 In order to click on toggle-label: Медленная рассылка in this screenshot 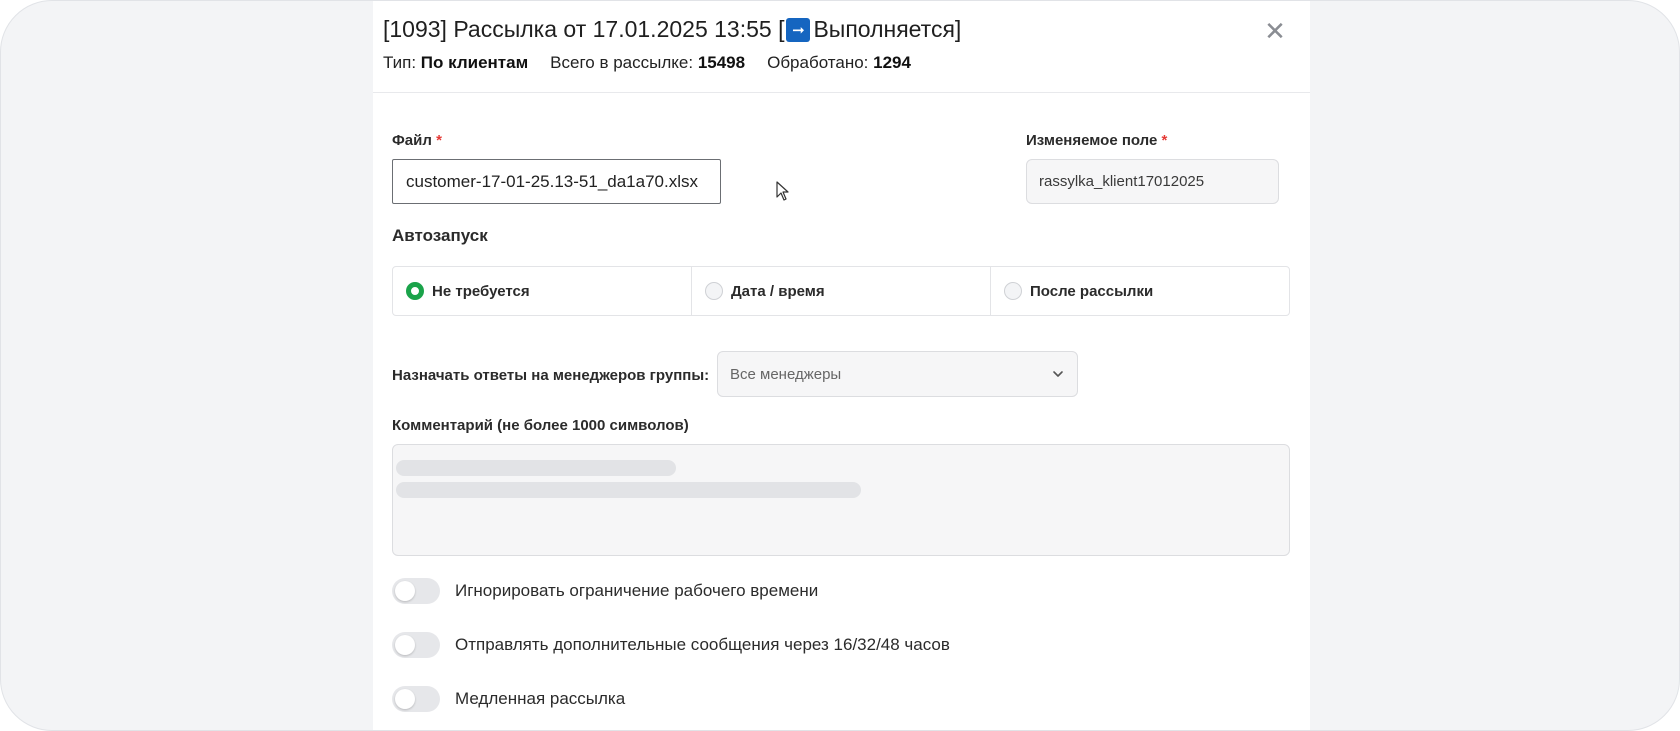, I will do `click(540, 698)`.